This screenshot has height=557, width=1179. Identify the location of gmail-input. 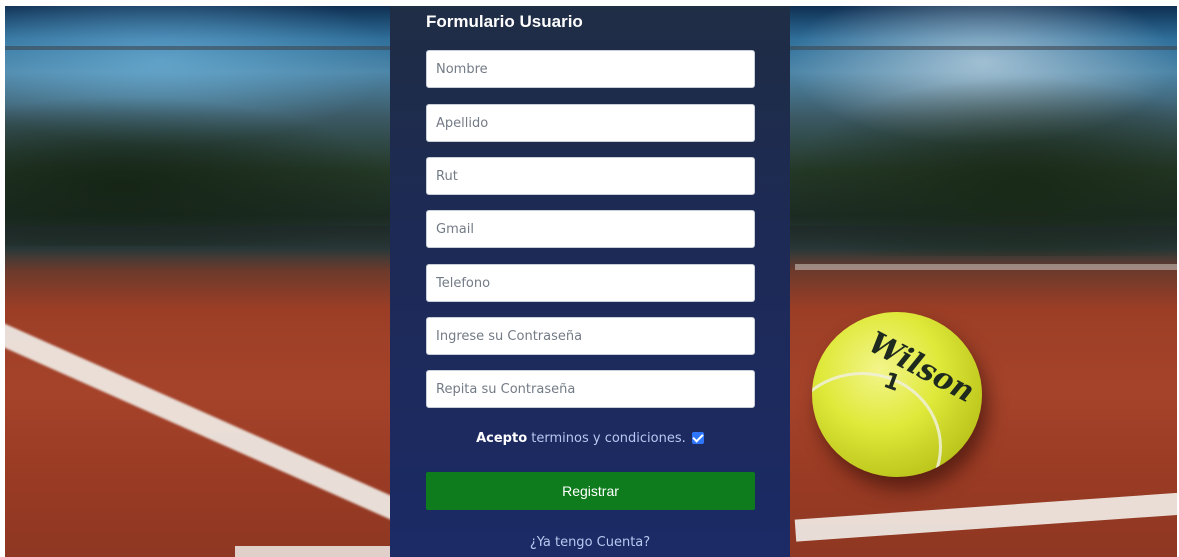
(590, 229).